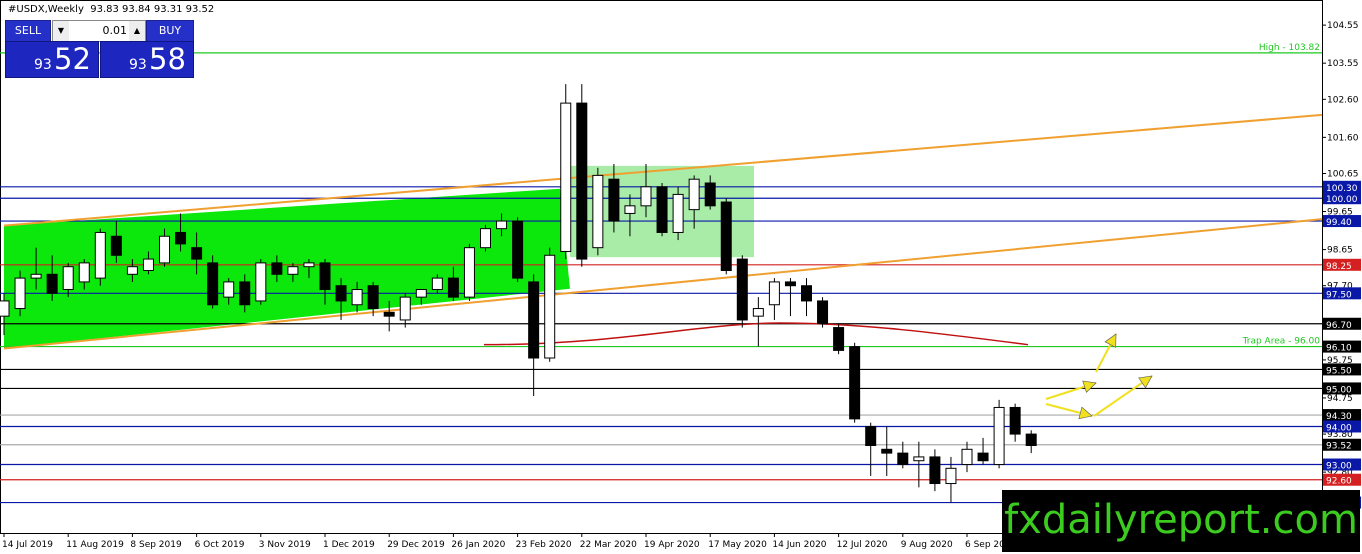  What do you see at coordinates (927, 545) in the screenshot?
I see `time-tick-label: 9 Aug 2020` at bounding box center [927, 545].